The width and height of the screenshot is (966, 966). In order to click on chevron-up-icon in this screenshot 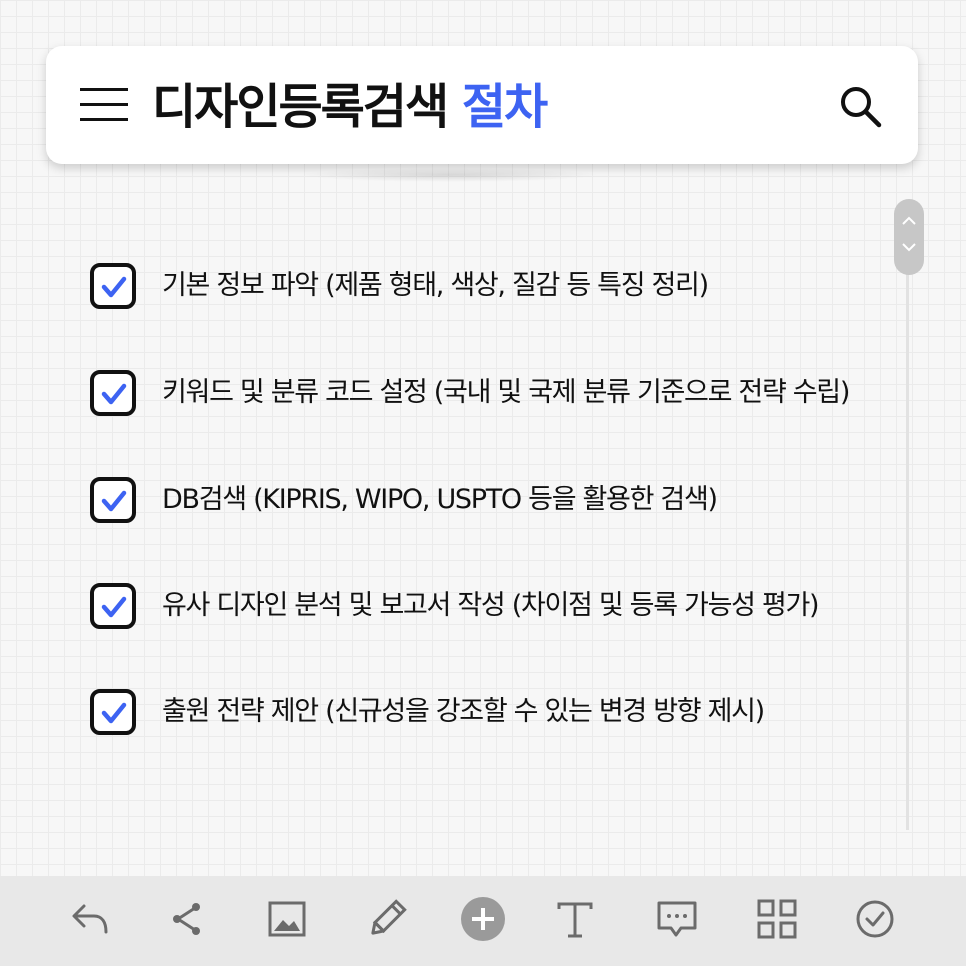, I will do `click(909, 220)`.